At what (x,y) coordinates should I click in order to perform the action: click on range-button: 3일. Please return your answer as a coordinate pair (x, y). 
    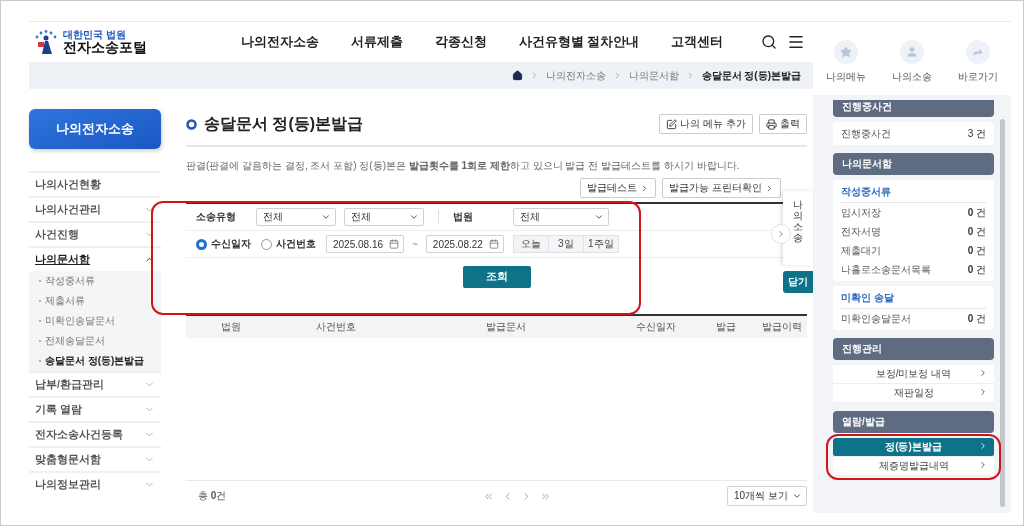
    Looking at the image, I should click on (565, 244).